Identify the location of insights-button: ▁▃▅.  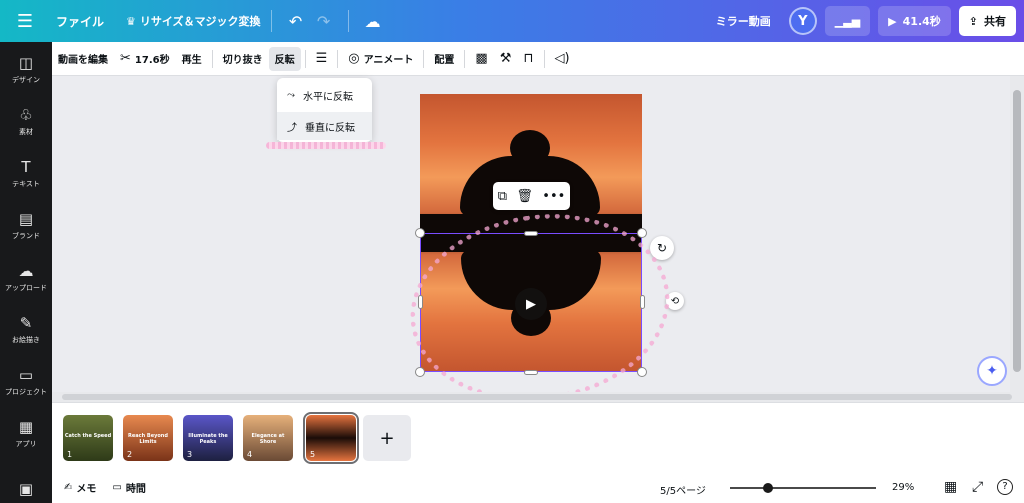
(847, 21).